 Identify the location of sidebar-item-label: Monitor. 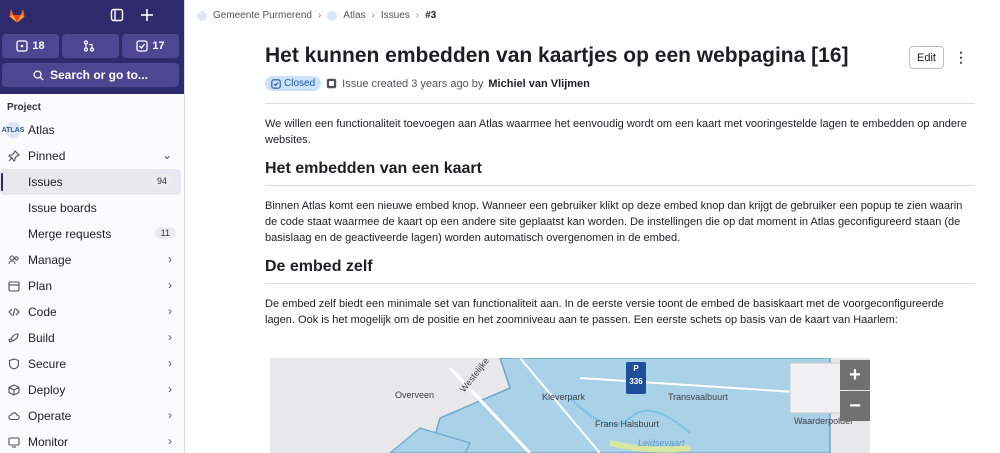
(48, 442).